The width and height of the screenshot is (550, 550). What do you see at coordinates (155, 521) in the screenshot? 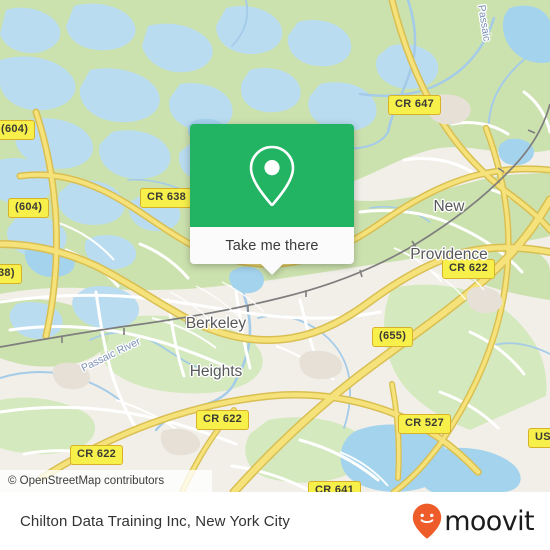
I see `place-title: Chilton Data Training Inc, New York City` at bounding box center [155, 521].